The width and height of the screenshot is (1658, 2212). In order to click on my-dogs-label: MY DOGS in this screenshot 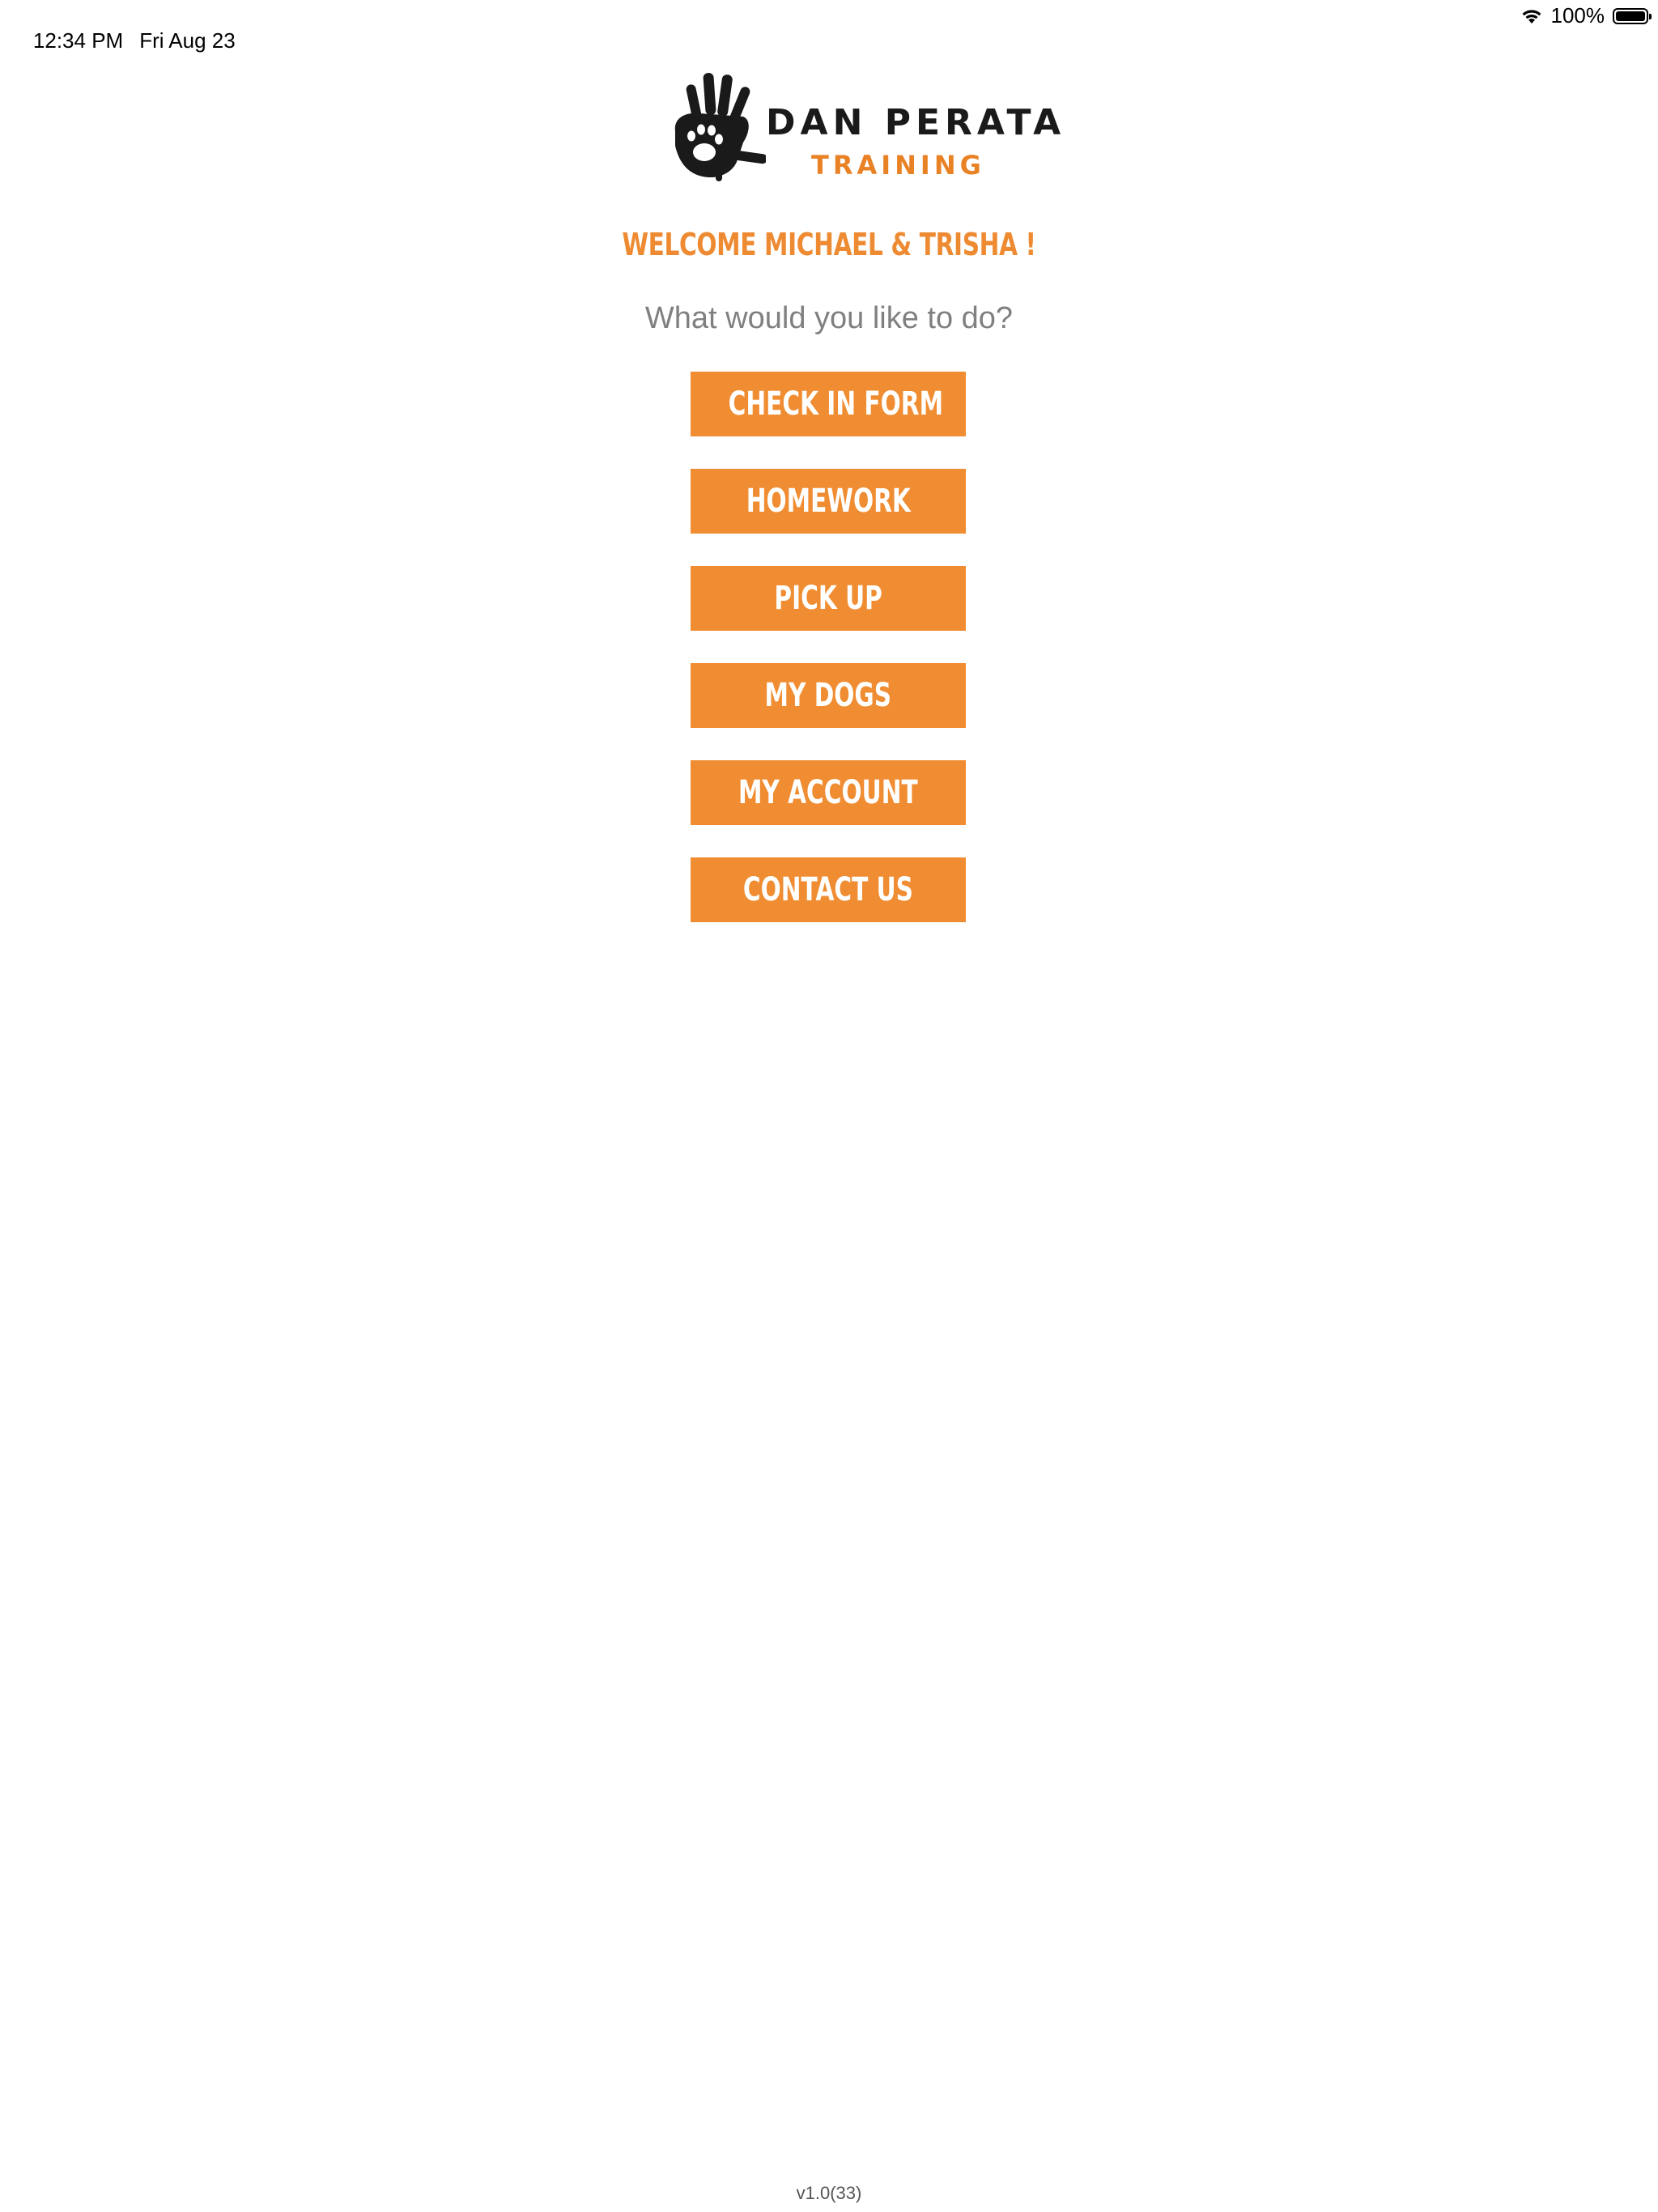, I will do `click(828, 695)`.